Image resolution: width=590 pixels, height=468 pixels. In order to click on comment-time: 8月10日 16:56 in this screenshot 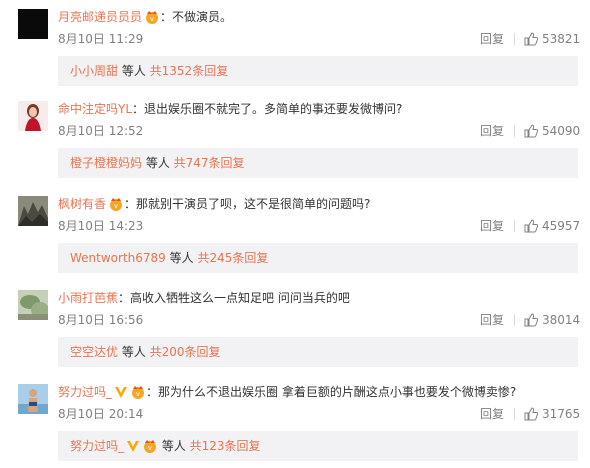, I will do `click(101, 320)`.